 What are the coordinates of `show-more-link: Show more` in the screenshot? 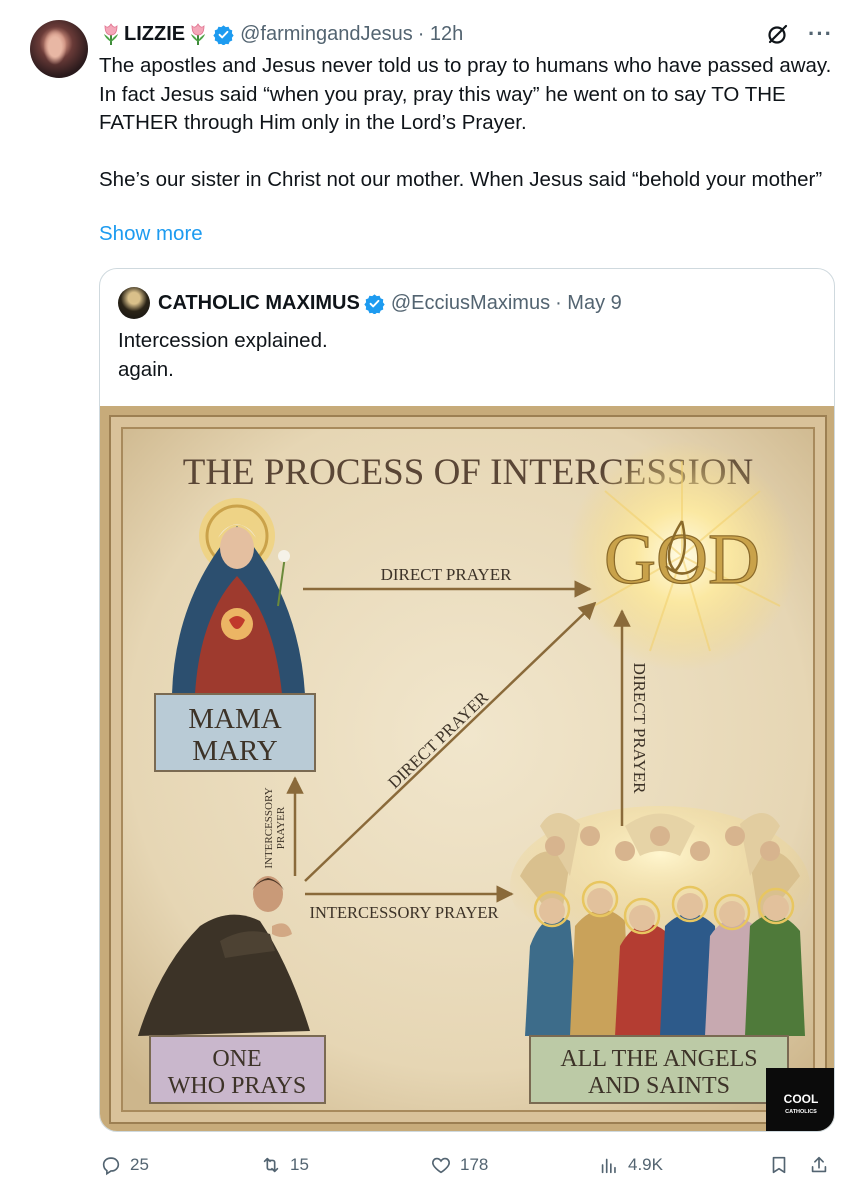 It's located at (151, 234).